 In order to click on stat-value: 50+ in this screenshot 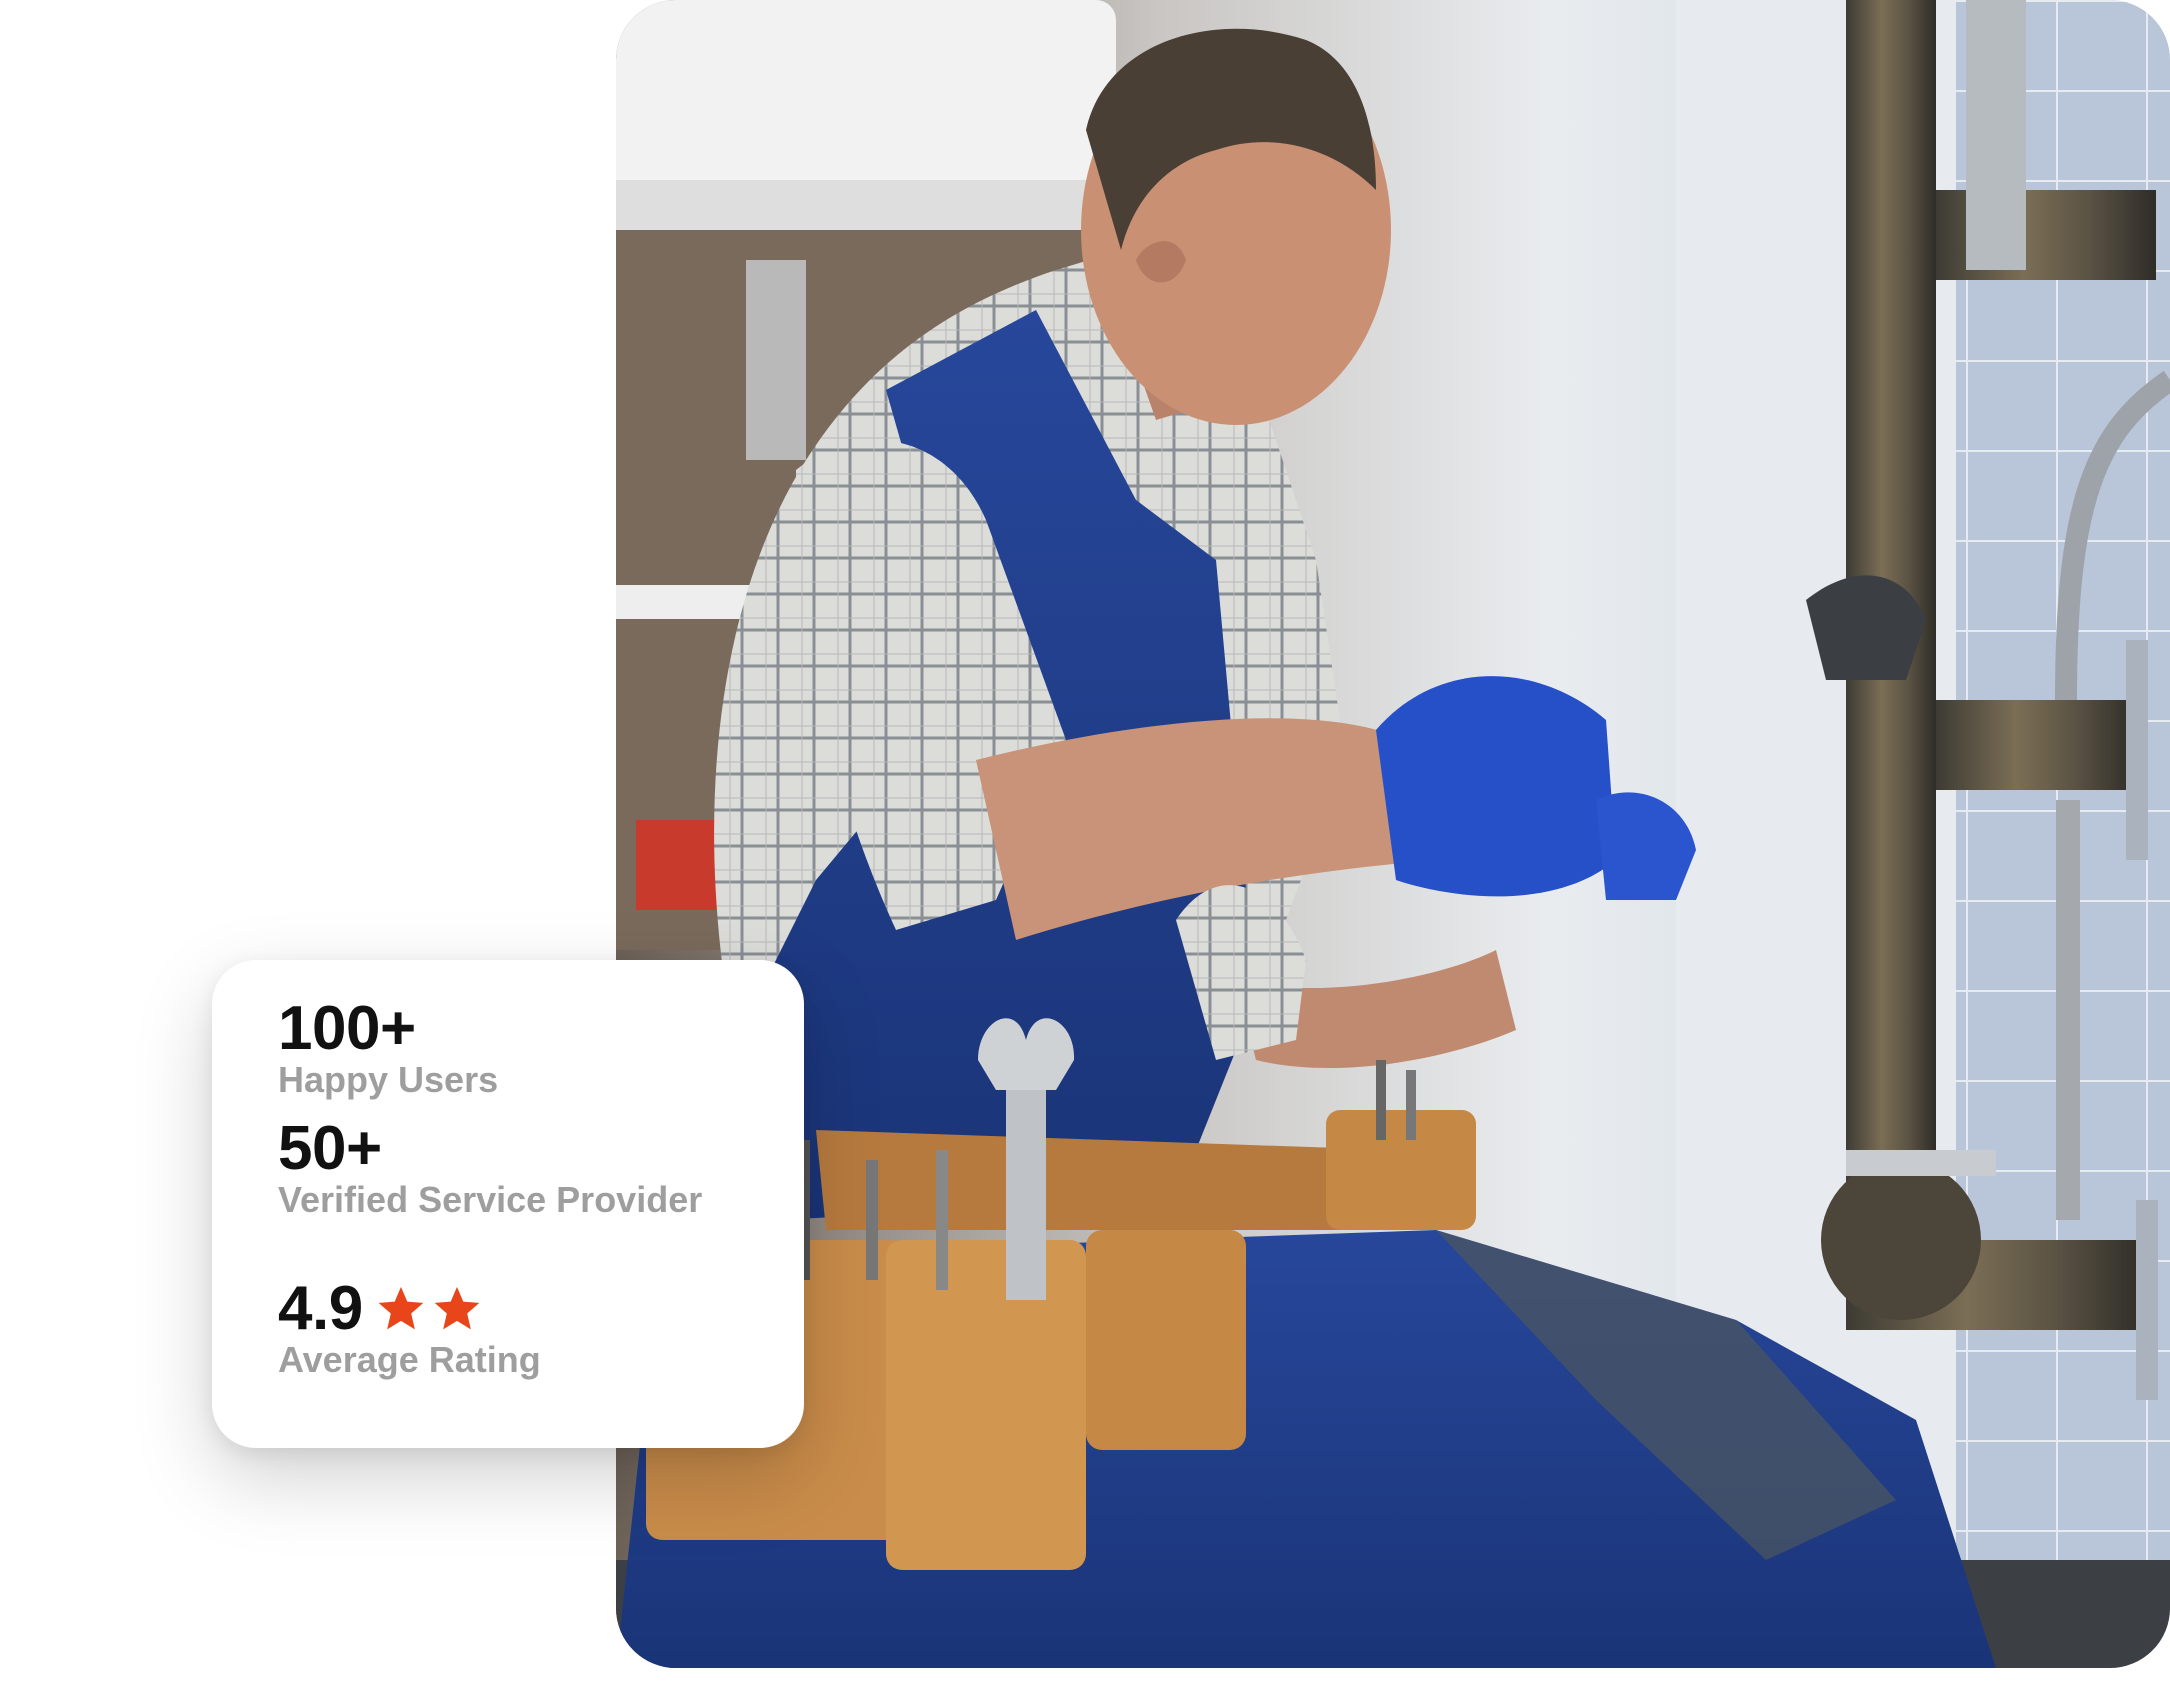, I will do `click(330, 1148)`.